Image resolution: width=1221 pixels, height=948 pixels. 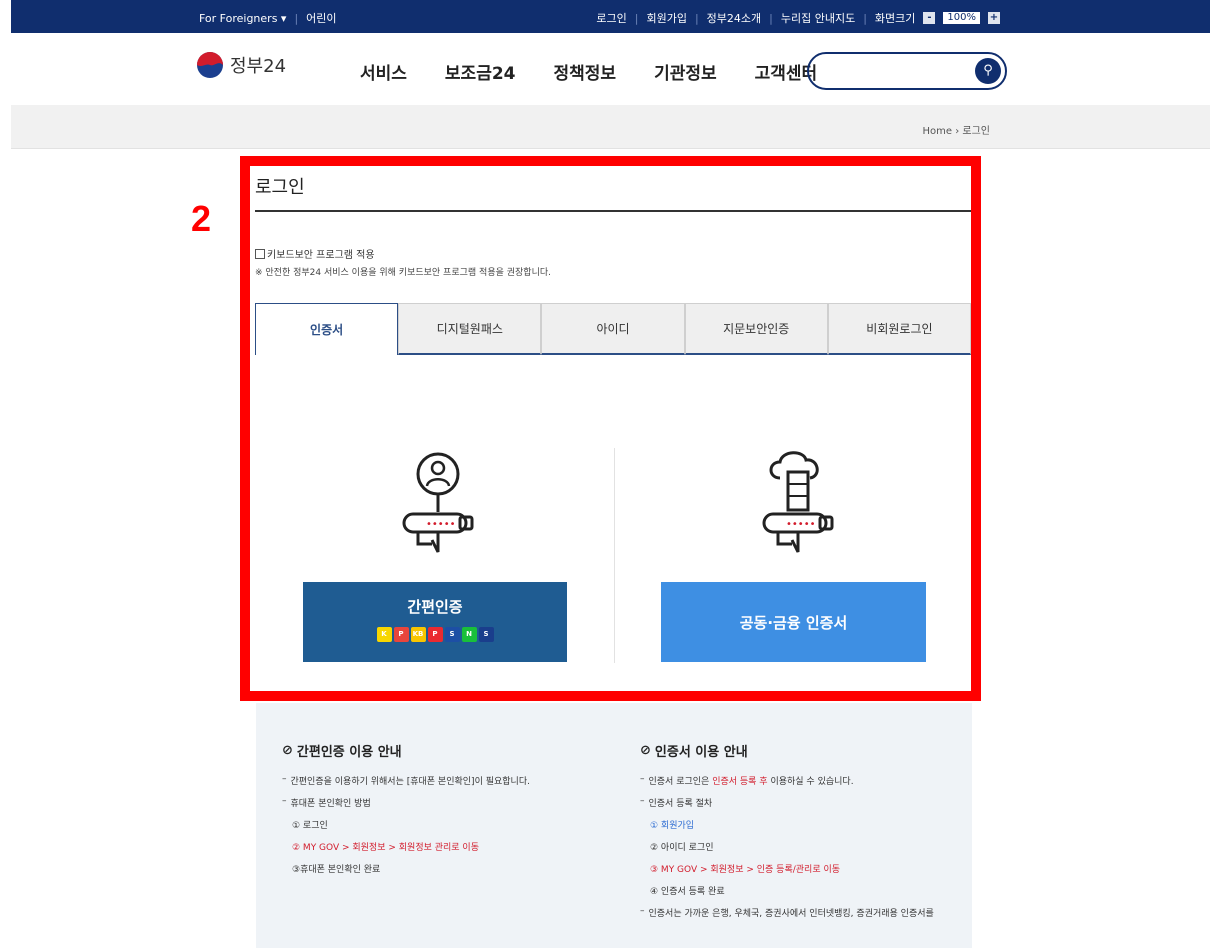 I want to click on breadcrumb: Home › 로그인, so click(x=956, y=131).